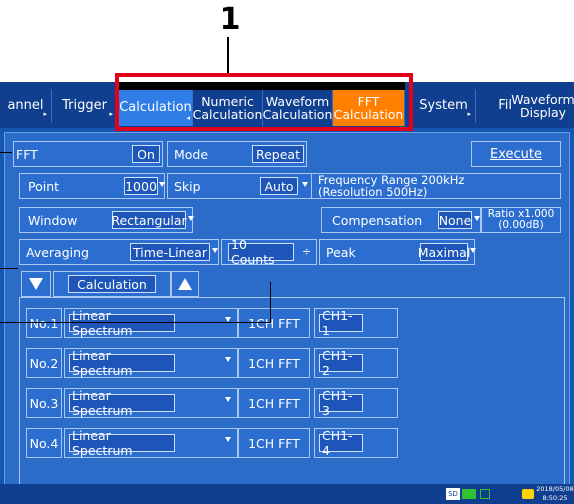 The width and height of the screenshot is (574, 504). Describe the element at coordinates (44, 403) in the screenshot. I see `row-number: No.3` at that location.